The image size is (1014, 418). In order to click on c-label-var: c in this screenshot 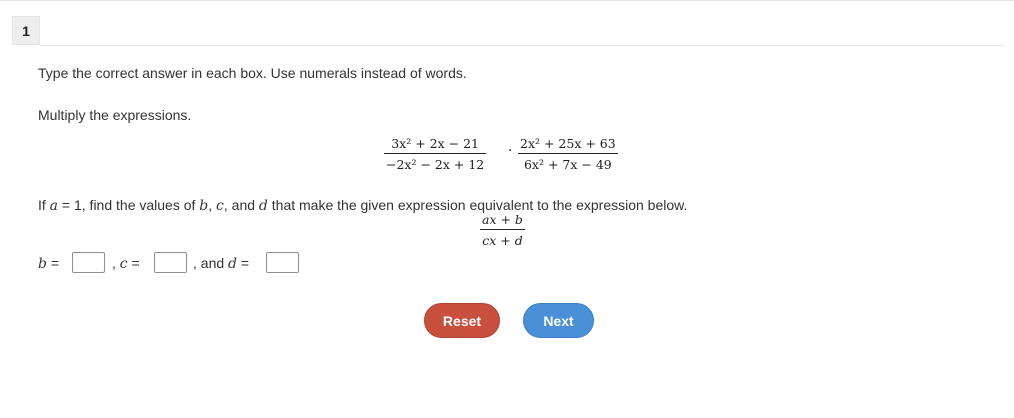, I will do `click(123, 264)`.